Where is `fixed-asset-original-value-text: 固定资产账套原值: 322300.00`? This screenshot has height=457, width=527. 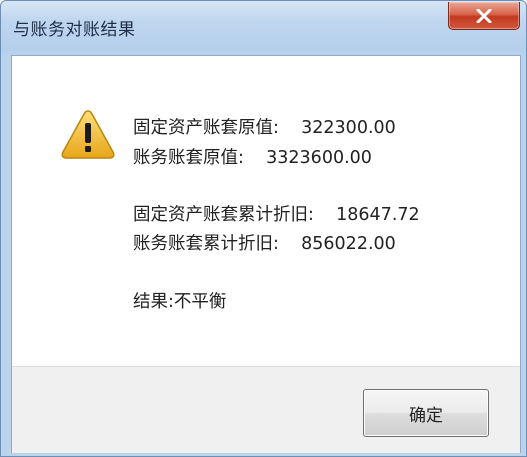 fixed-asset-original-value-text: 固定资产账套原值: 322300.00 is located at coordinates (264, 128).